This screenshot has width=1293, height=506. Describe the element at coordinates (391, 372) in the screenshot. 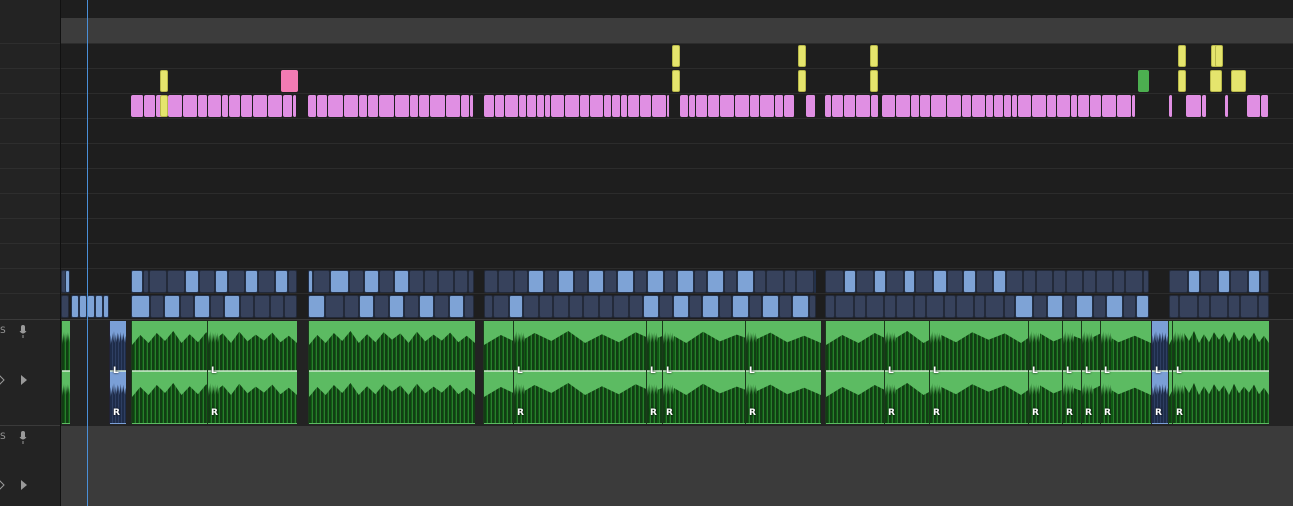

I see `audio-clip` at that location.